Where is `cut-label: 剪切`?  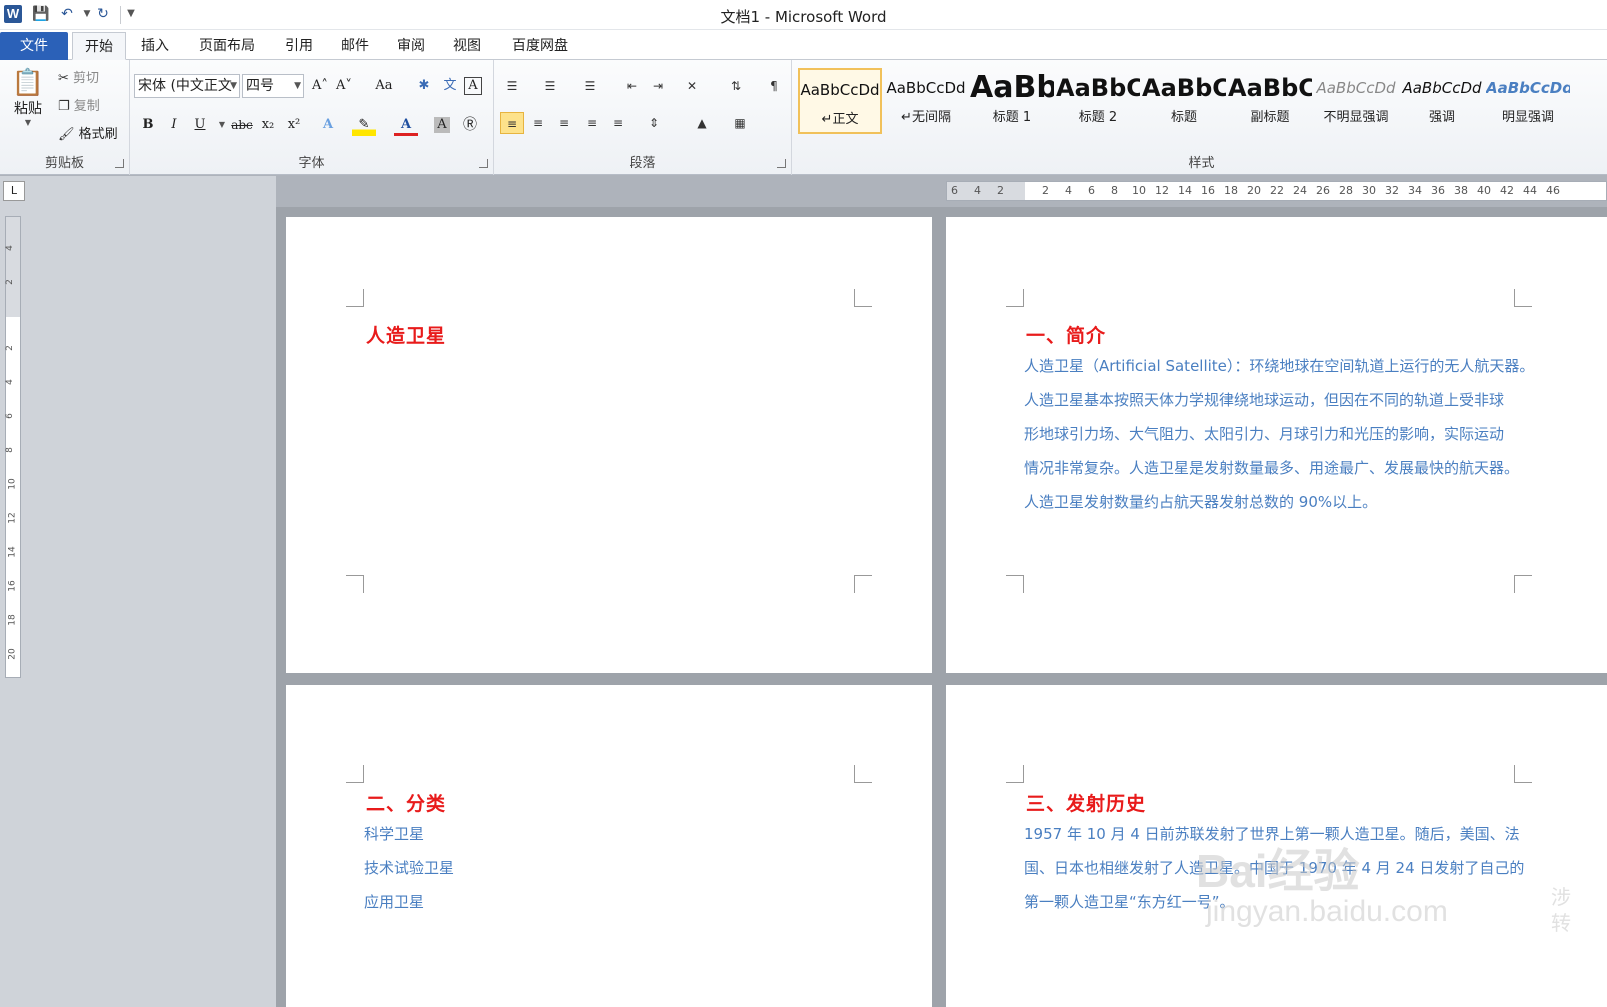
cut-label: 剪切 is located at coordinates (86, 78).